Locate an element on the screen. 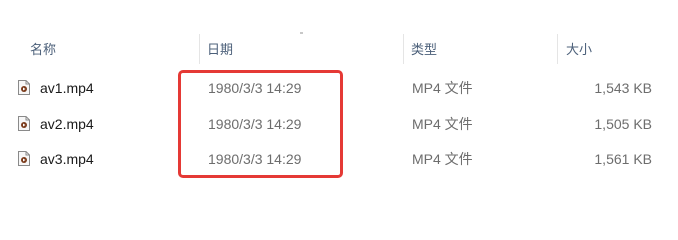  file-name: av2.mp4 is located at coordinates (67, 124).